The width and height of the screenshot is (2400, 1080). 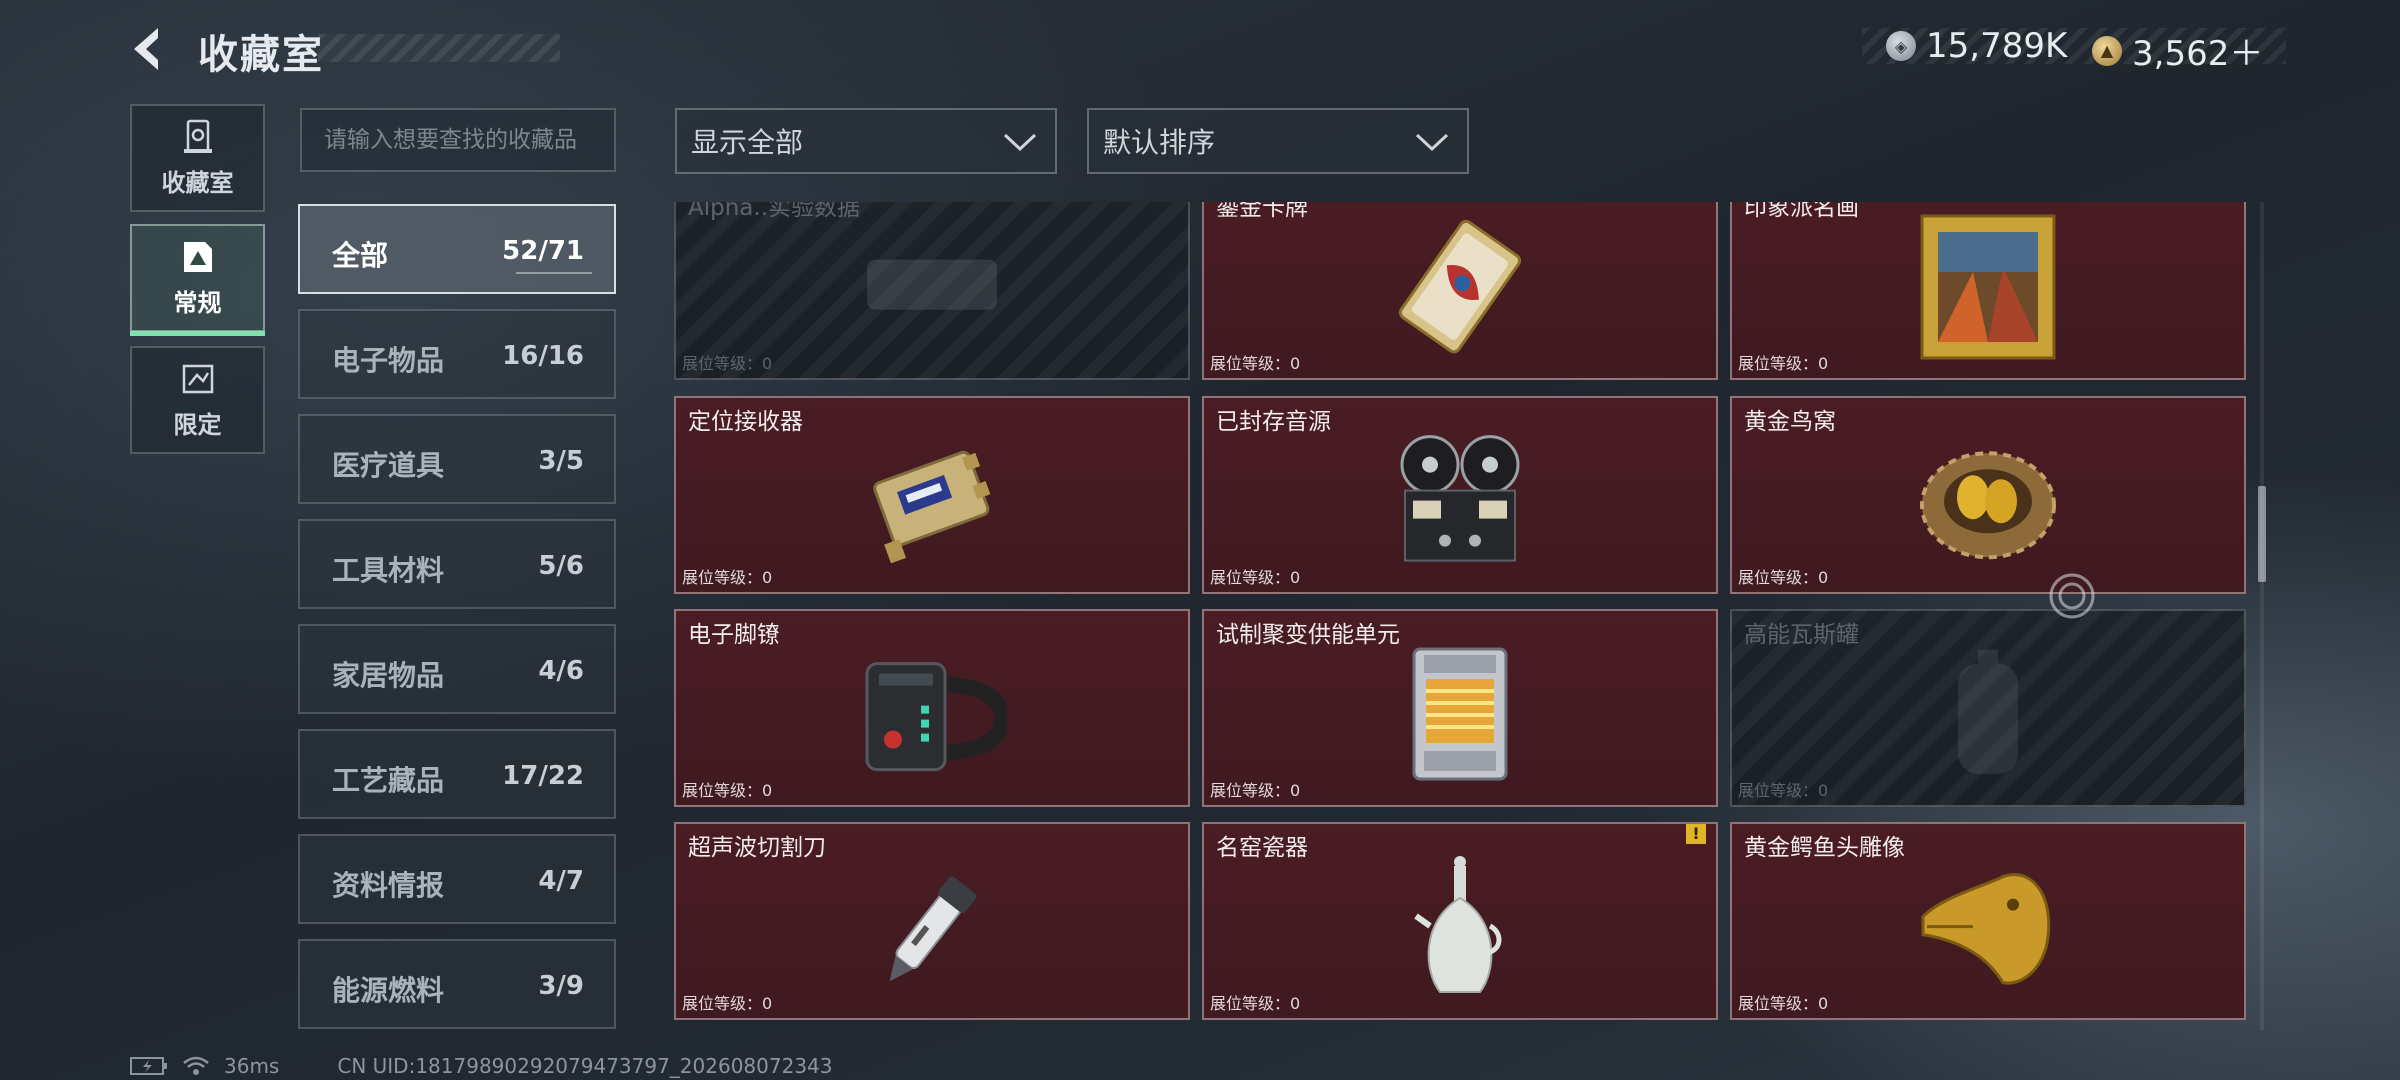 I want to click on item-card: 已封存音源 展位等级：0, so click(x=1460, y=495).